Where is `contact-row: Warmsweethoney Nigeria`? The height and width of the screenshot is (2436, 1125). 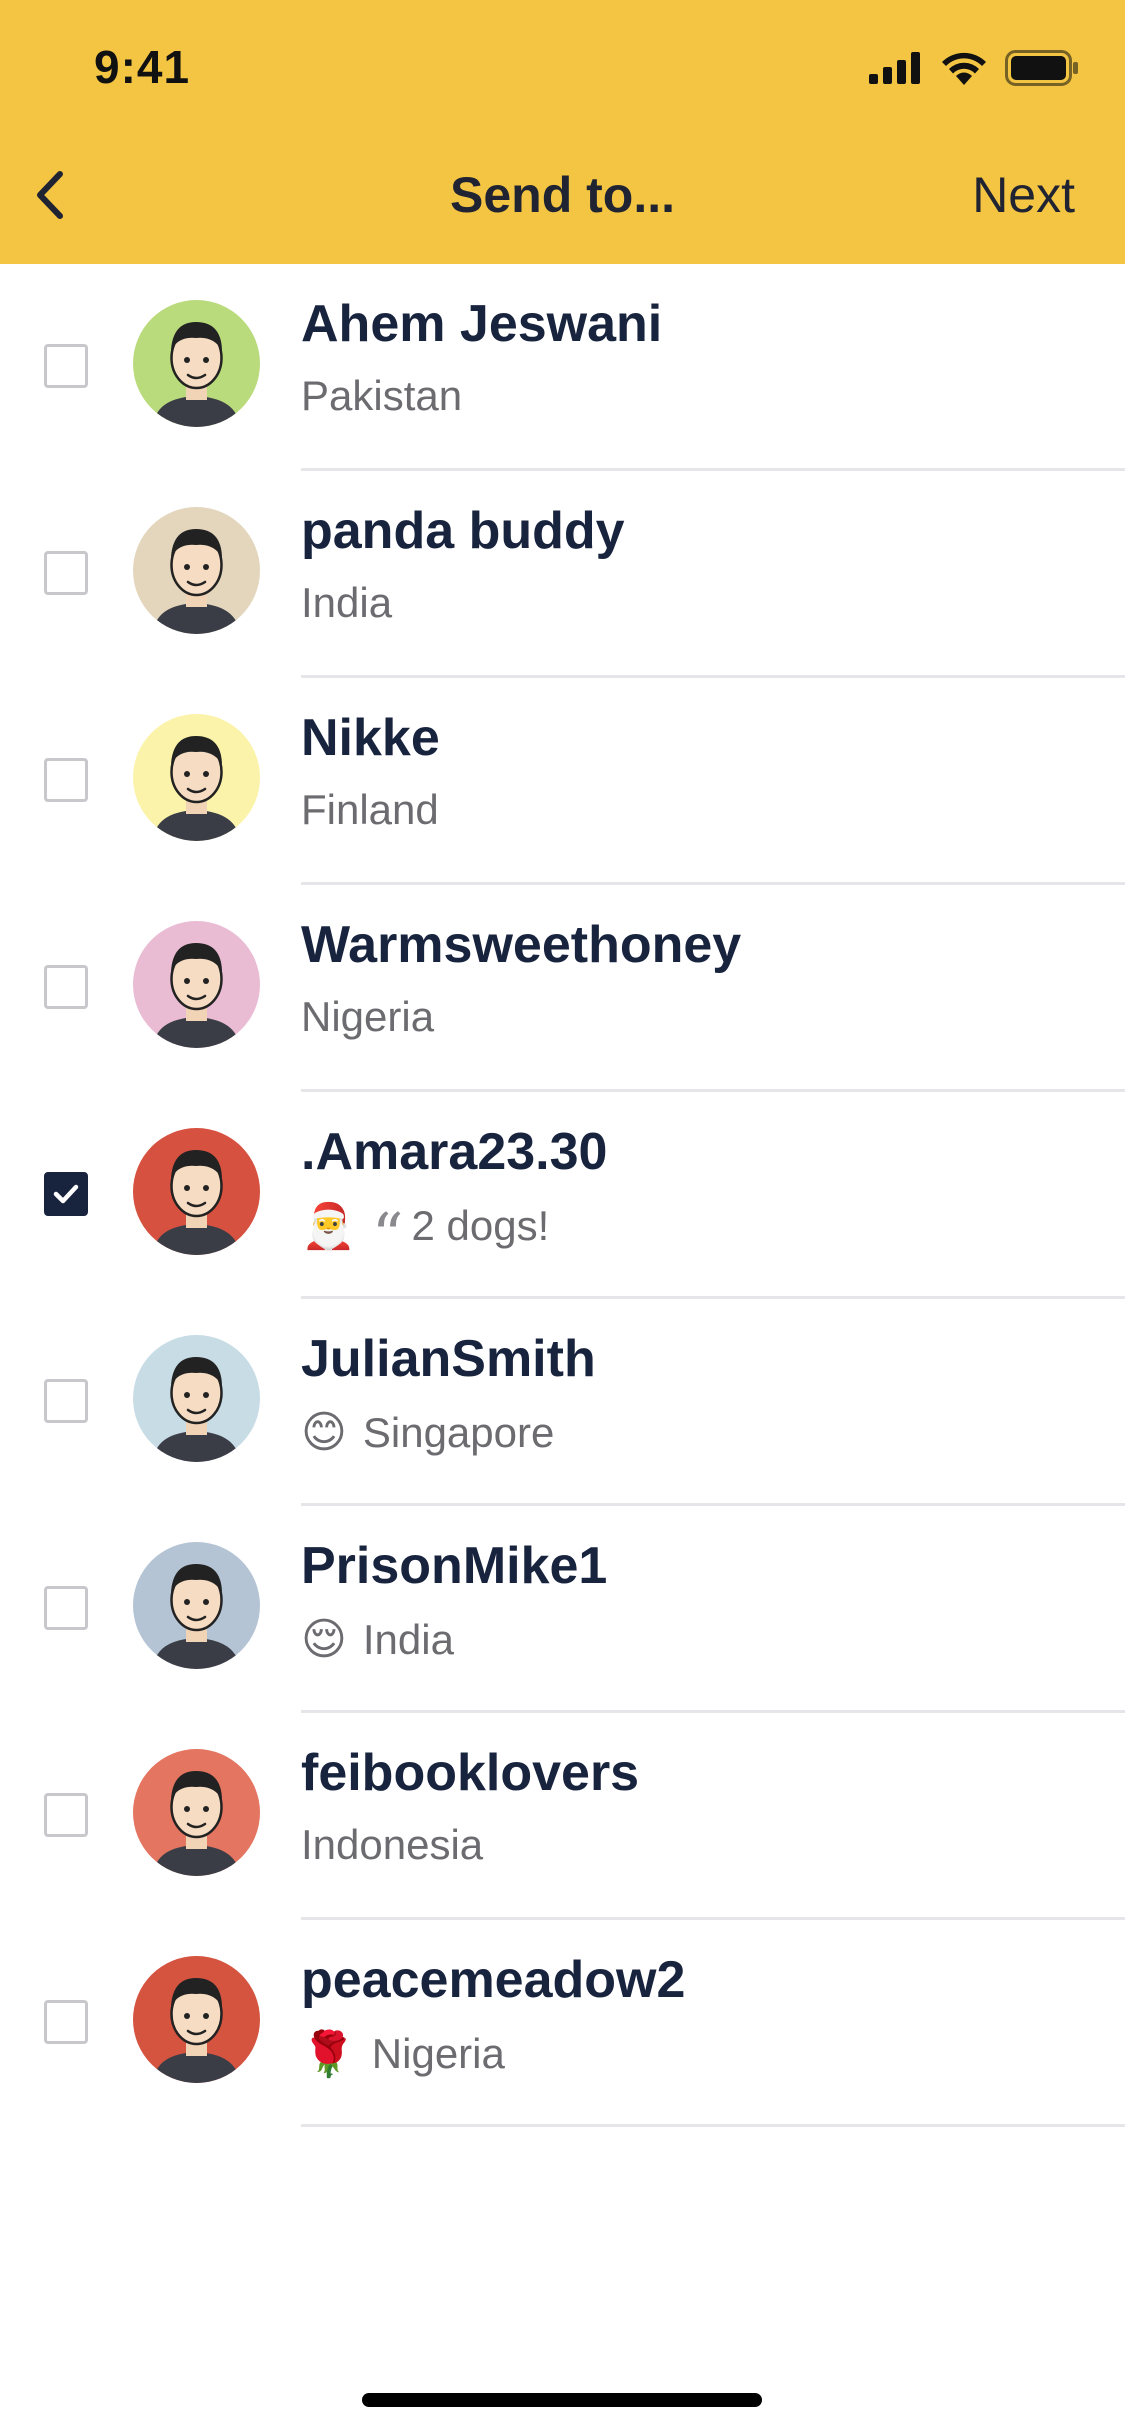
contact-row: Warmsweethoney Nigeria is located at coordinates (562, 988).